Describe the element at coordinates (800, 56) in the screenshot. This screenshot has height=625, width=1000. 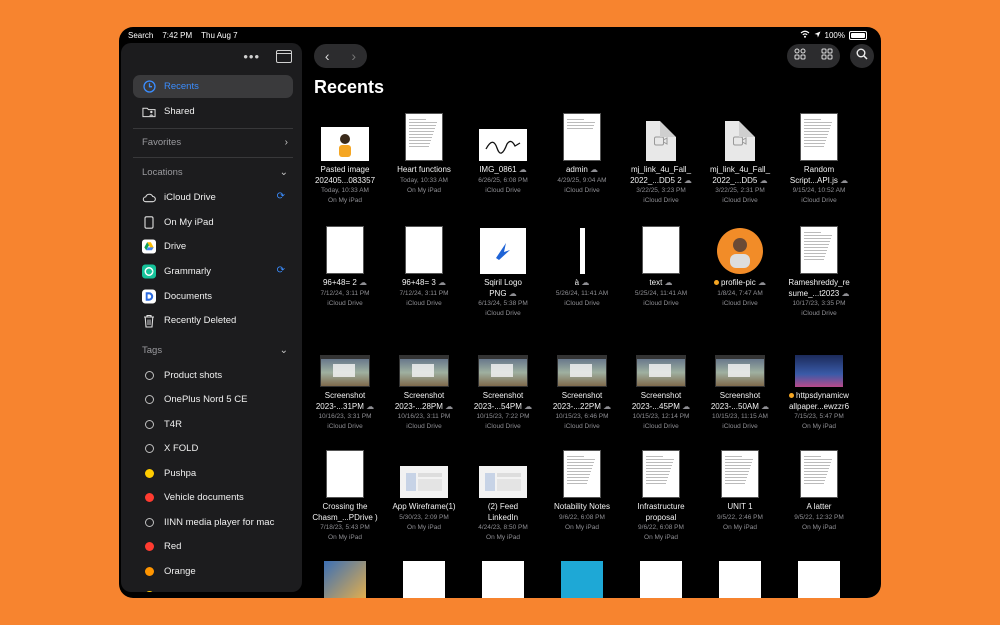
I see `group-icon` at that location.